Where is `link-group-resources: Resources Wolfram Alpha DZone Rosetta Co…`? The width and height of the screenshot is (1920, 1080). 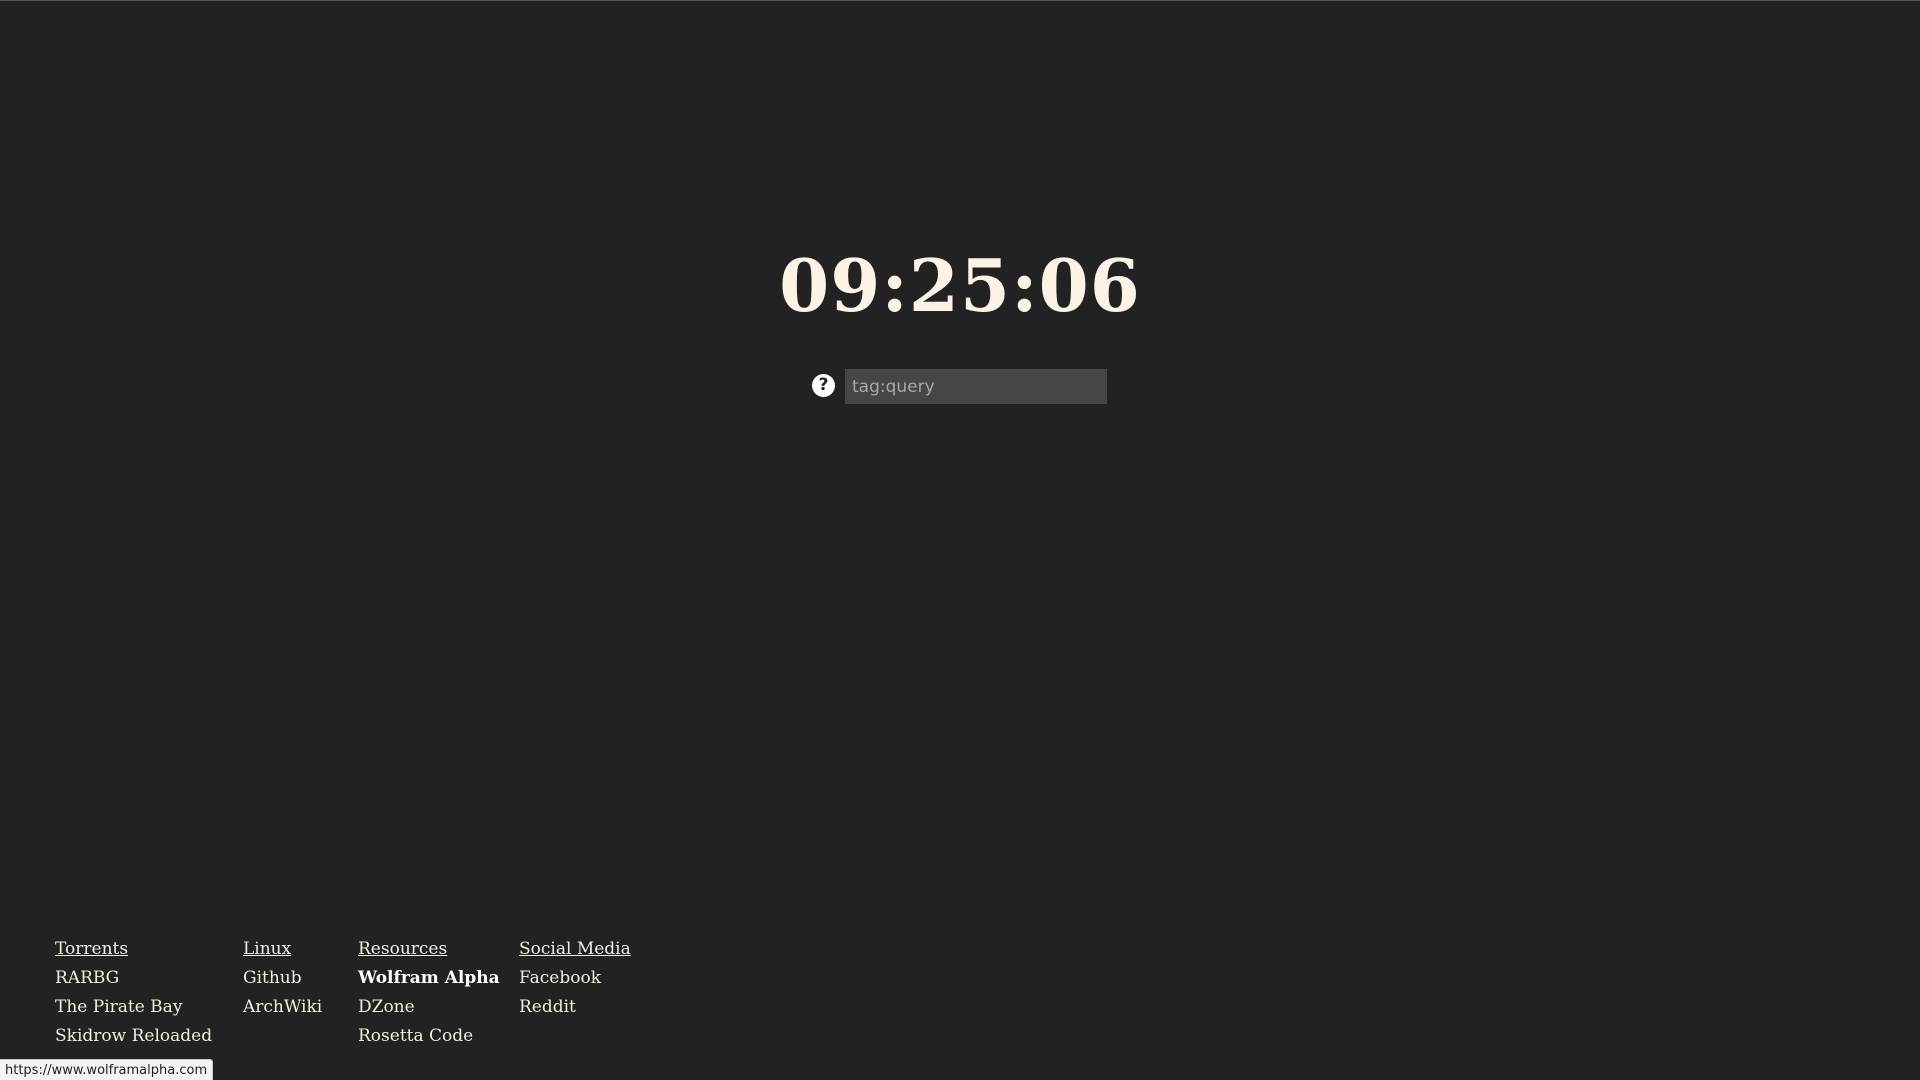
link-group-resources: Resources Wolfram Alpha DZone Rosetta Co… is located at coordinates (438, 993).